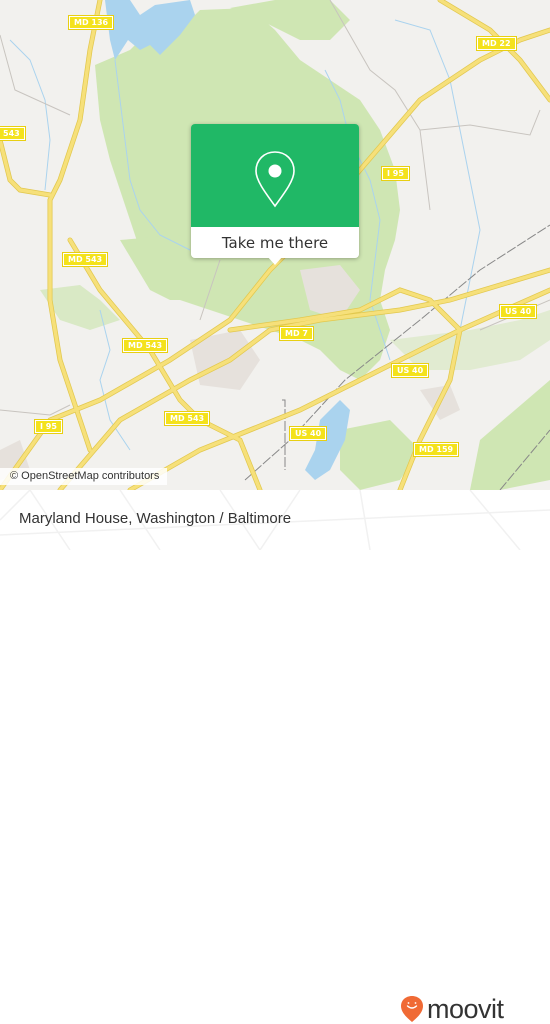 The image size is (550, 1024). I want to click on take-me-there-button: Take me there, so click(275, 242).